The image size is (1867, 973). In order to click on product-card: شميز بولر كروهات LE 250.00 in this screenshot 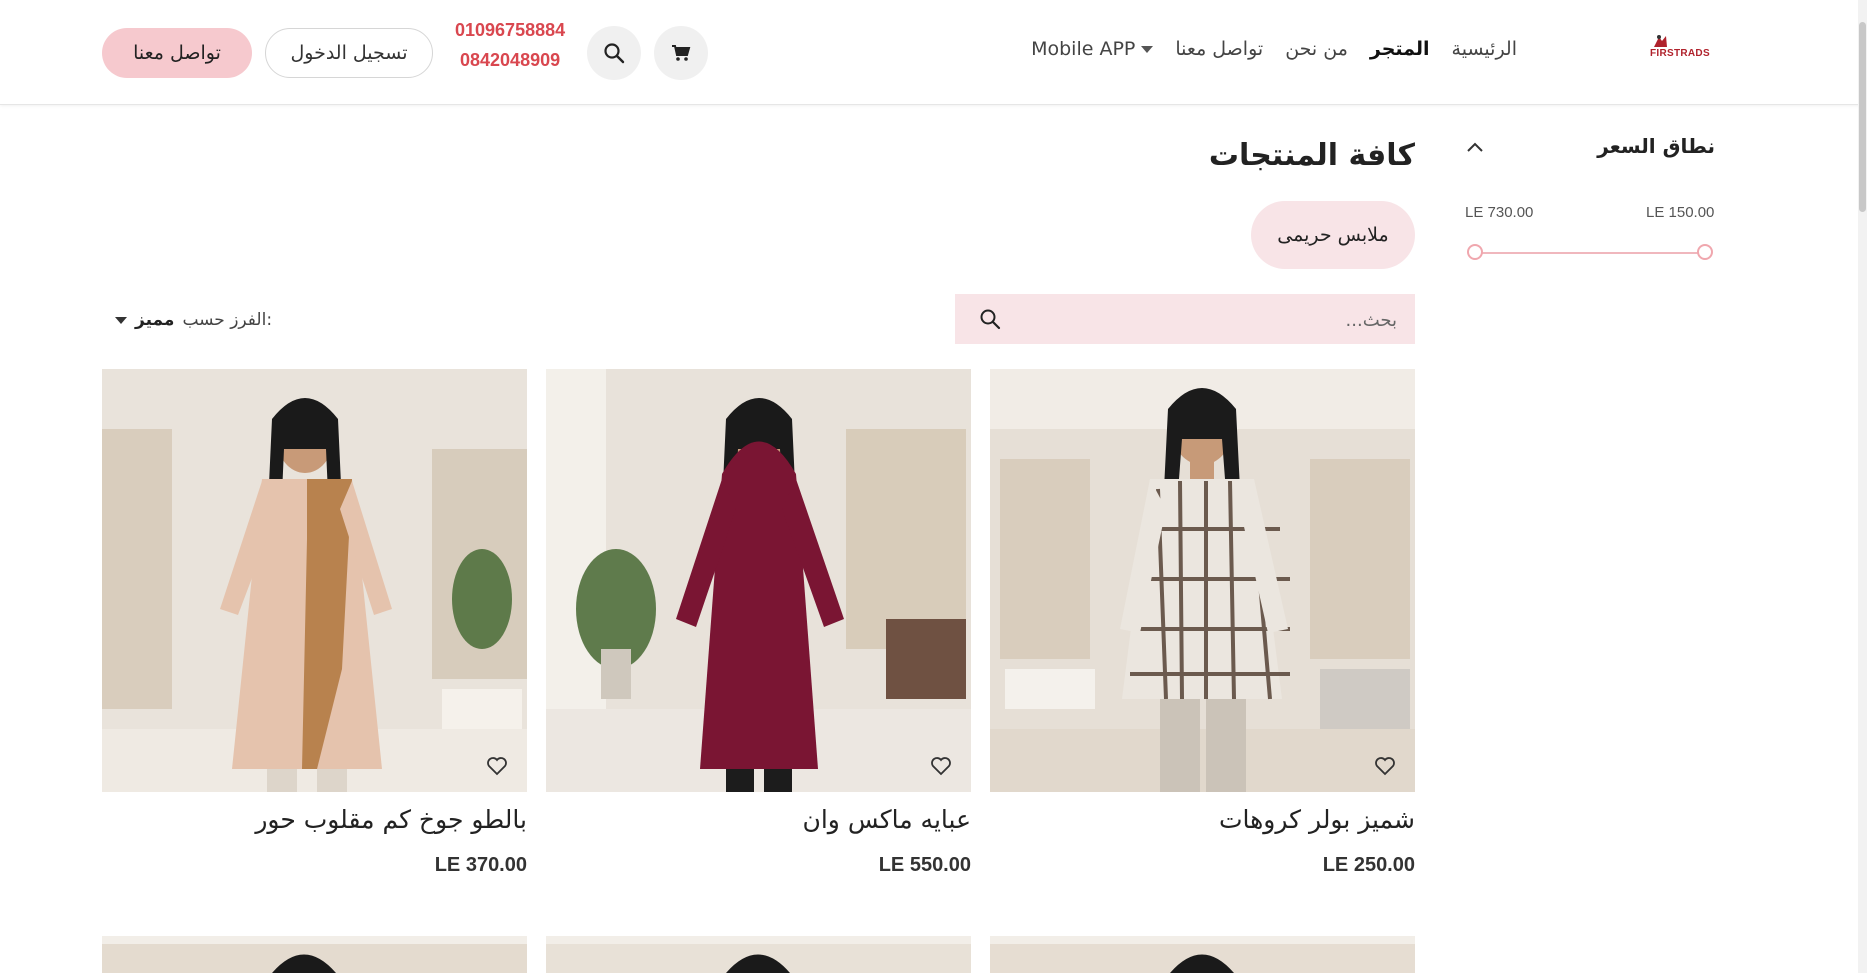, I will do `click(1202, 622)`.